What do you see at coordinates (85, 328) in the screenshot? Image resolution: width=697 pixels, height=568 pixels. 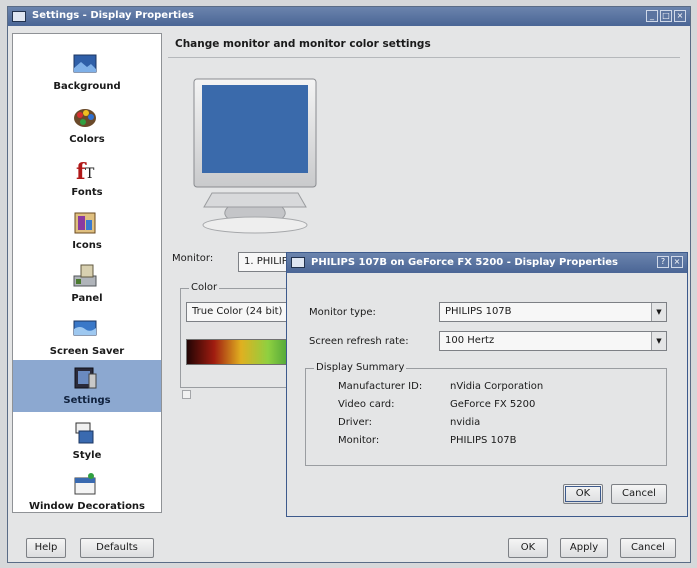 I see `screen-saver-icon` at bounding box center [85, 328].